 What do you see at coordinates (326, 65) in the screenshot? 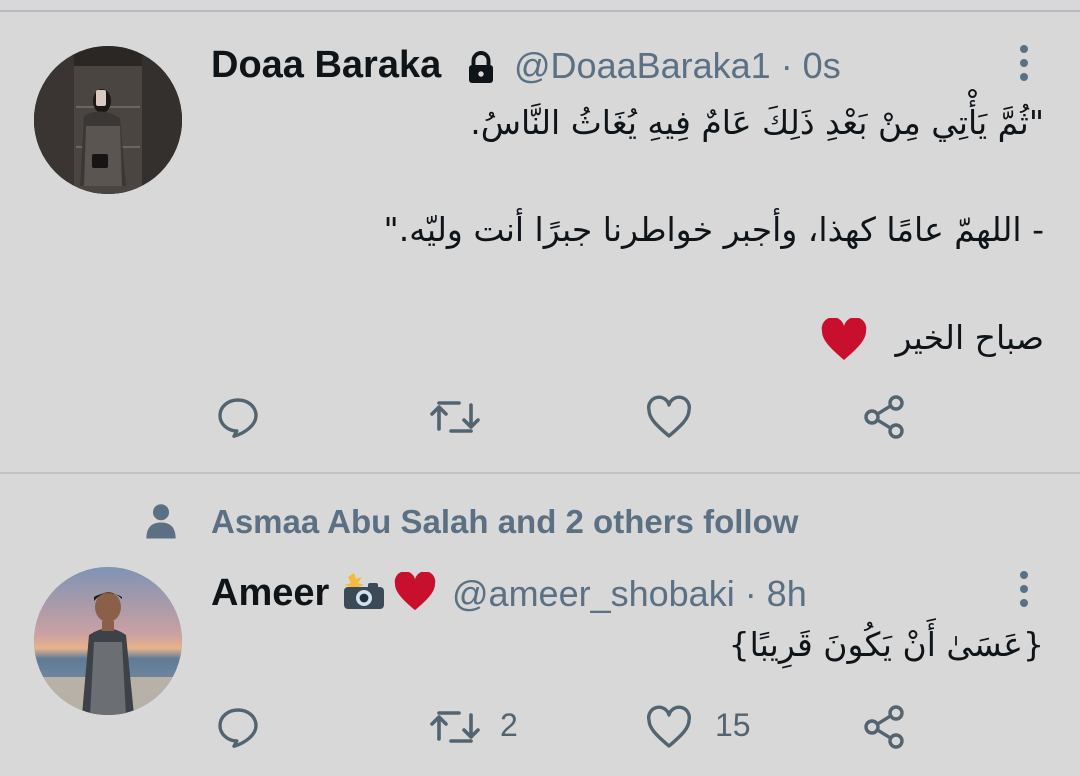
I see `author-name: Doaa Baraka` at bounding box center [326, 65].